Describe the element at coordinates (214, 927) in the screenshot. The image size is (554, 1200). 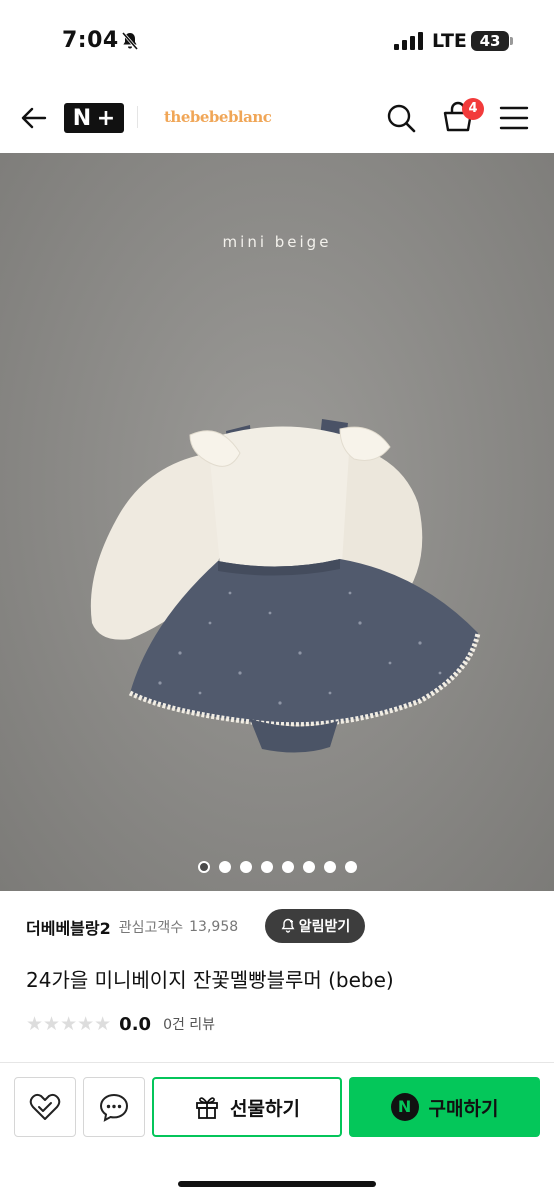
I see `follower-count: 13,958` at that location.